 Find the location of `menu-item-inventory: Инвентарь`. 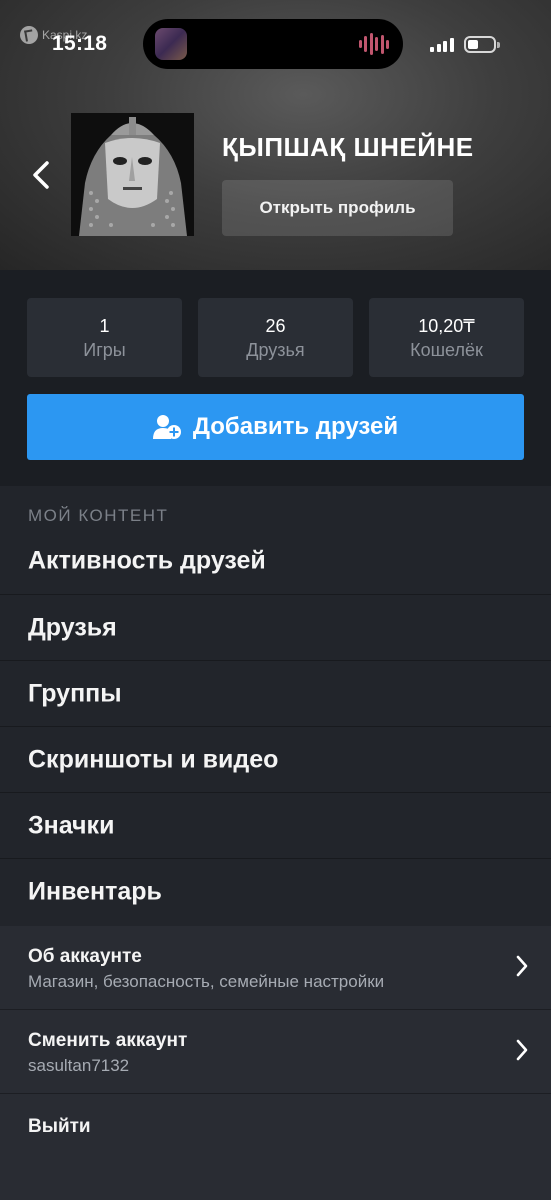

menu-item-inventory: Инвентарь is located at coordinates (275, 891).